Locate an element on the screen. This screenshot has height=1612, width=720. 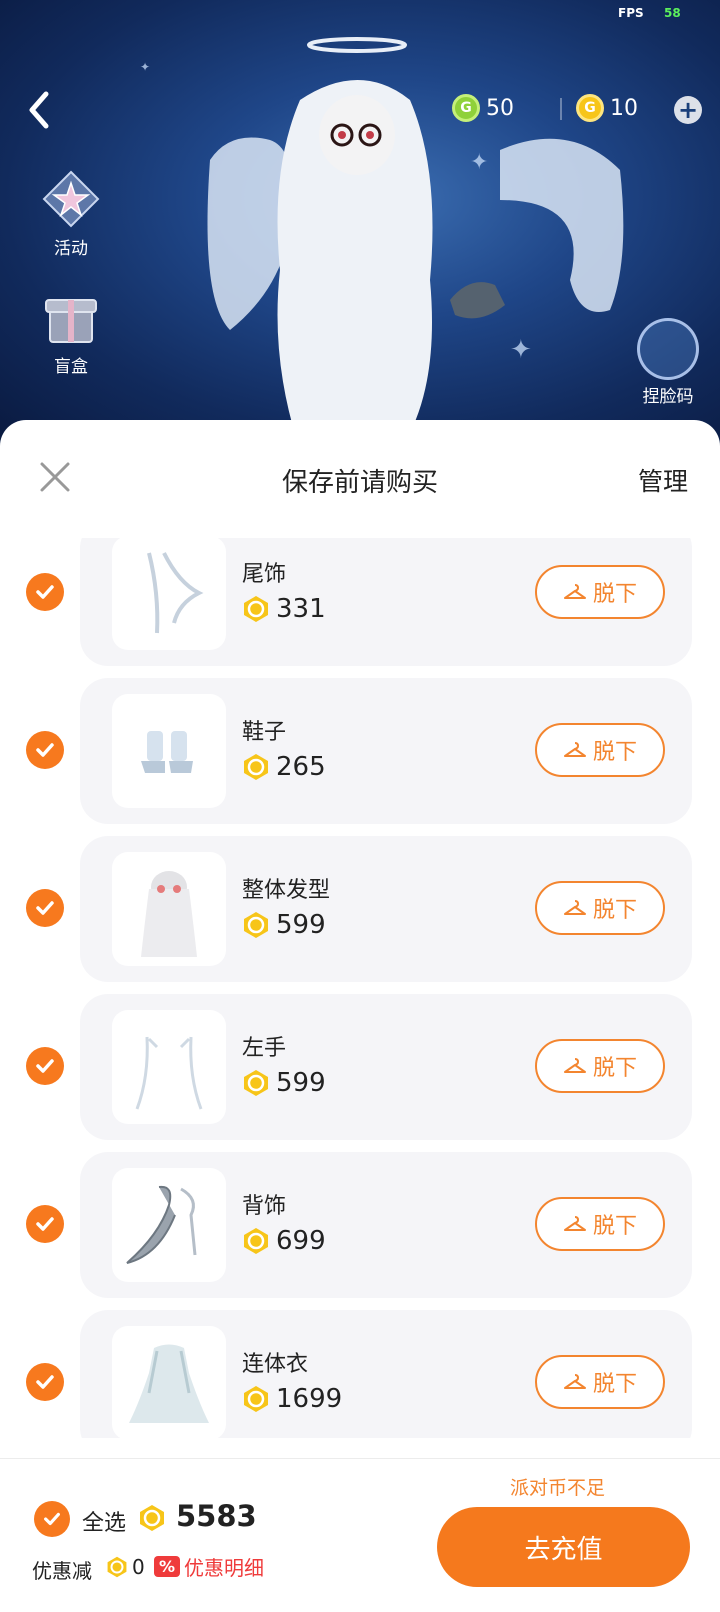
item-name: 连体衣 is located at coordinates (275, 1364).